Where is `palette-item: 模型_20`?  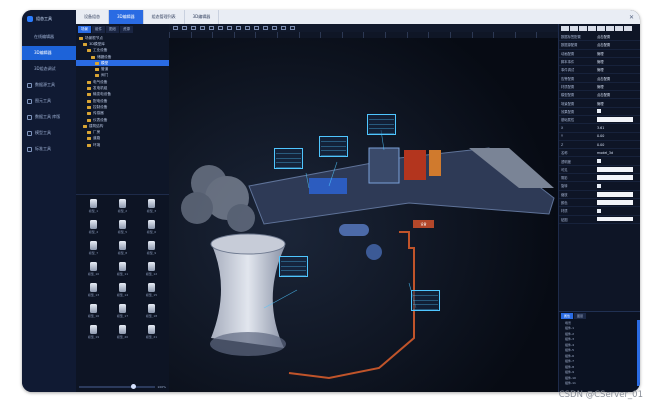 palette-item: 模型_20 is located at coordinates (122, 332).